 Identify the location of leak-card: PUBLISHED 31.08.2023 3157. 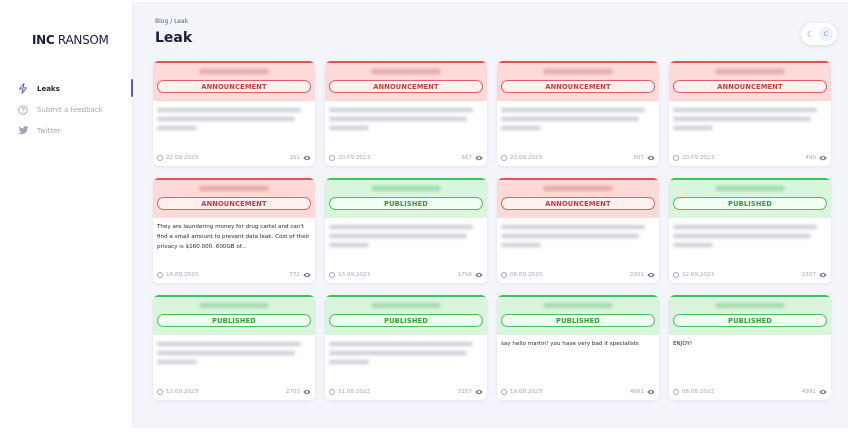
(406, 347).